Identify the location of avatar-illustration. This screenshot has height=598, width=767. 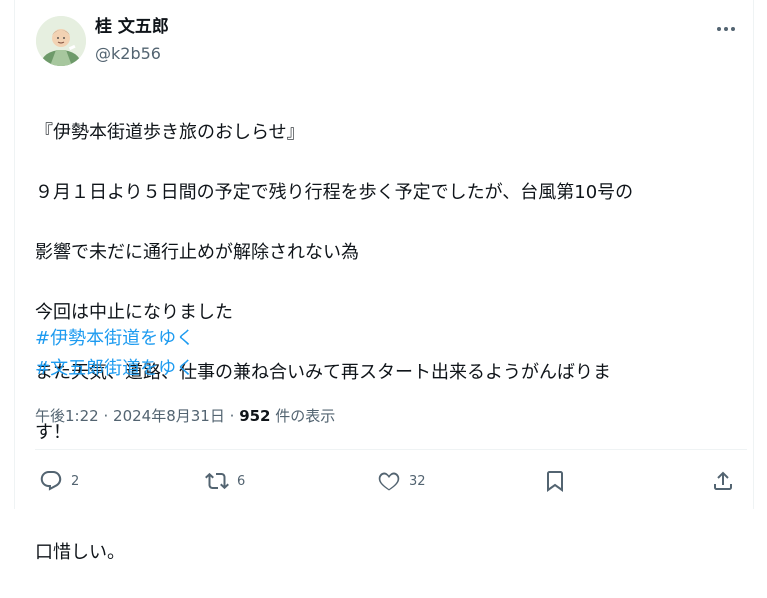
(61, 41).